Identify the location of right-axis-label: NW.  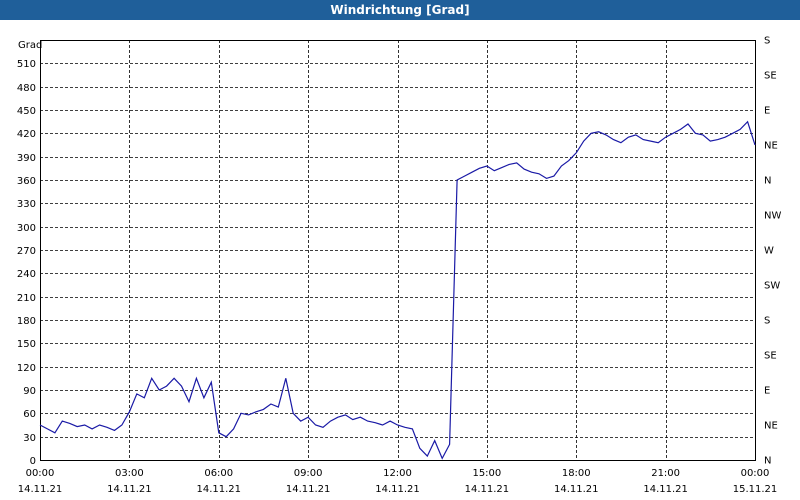
(772, 216).